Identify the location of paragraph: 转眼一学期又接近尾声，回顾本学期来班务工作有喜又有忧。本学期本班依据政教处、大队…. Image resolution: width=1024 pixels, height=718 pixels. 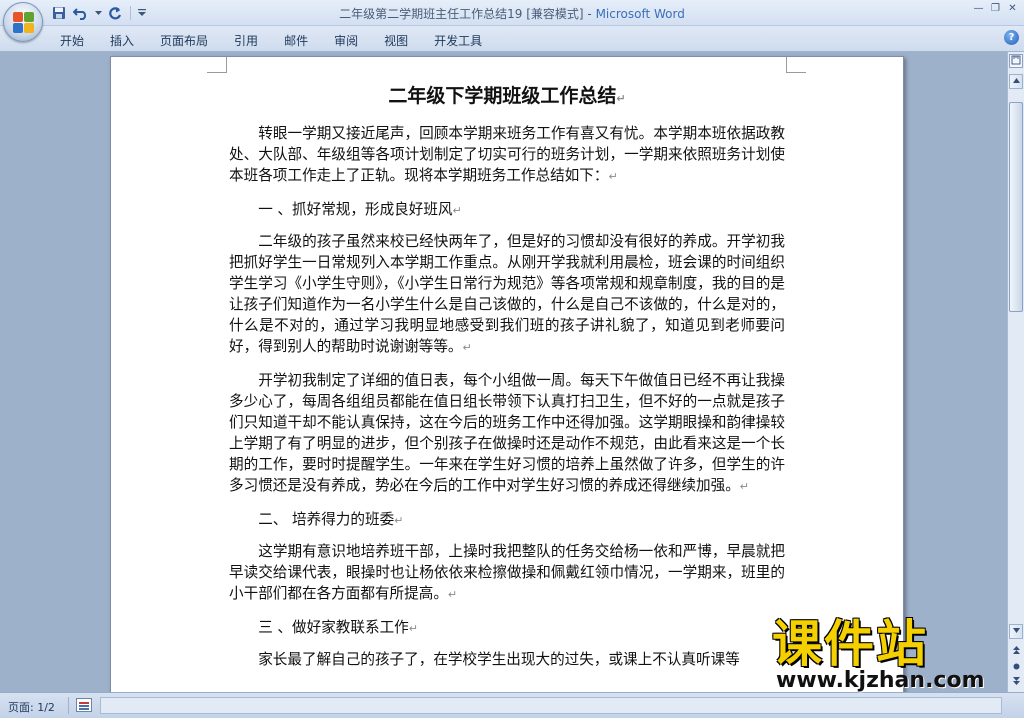
(507, 154).